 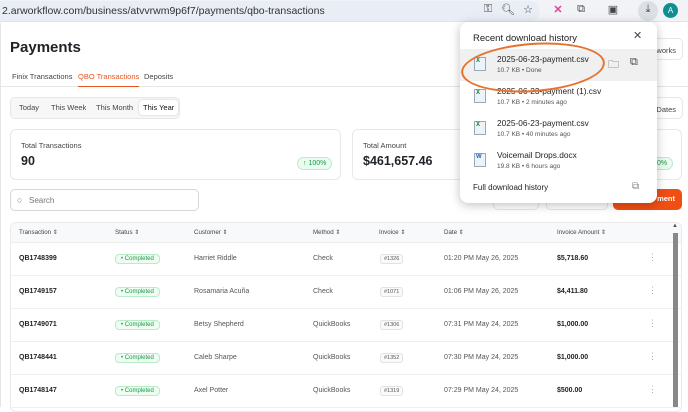 I want to click on header-customer: Customer ⇕, so click(x=211, y=232).